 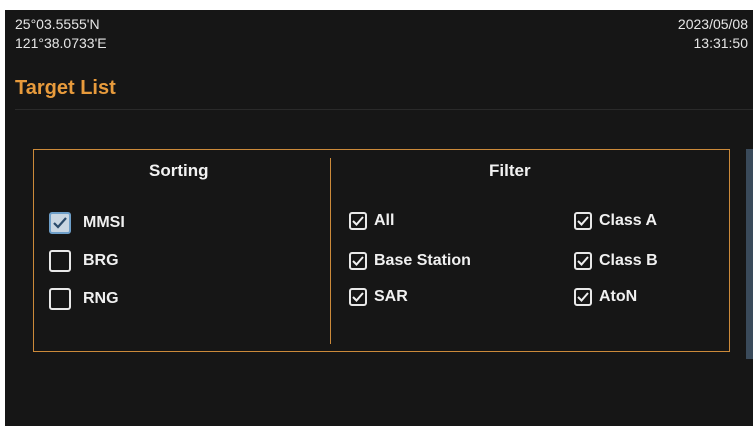 I want to click on filter-option-class-a: Class A, so click(x=615, y=221).